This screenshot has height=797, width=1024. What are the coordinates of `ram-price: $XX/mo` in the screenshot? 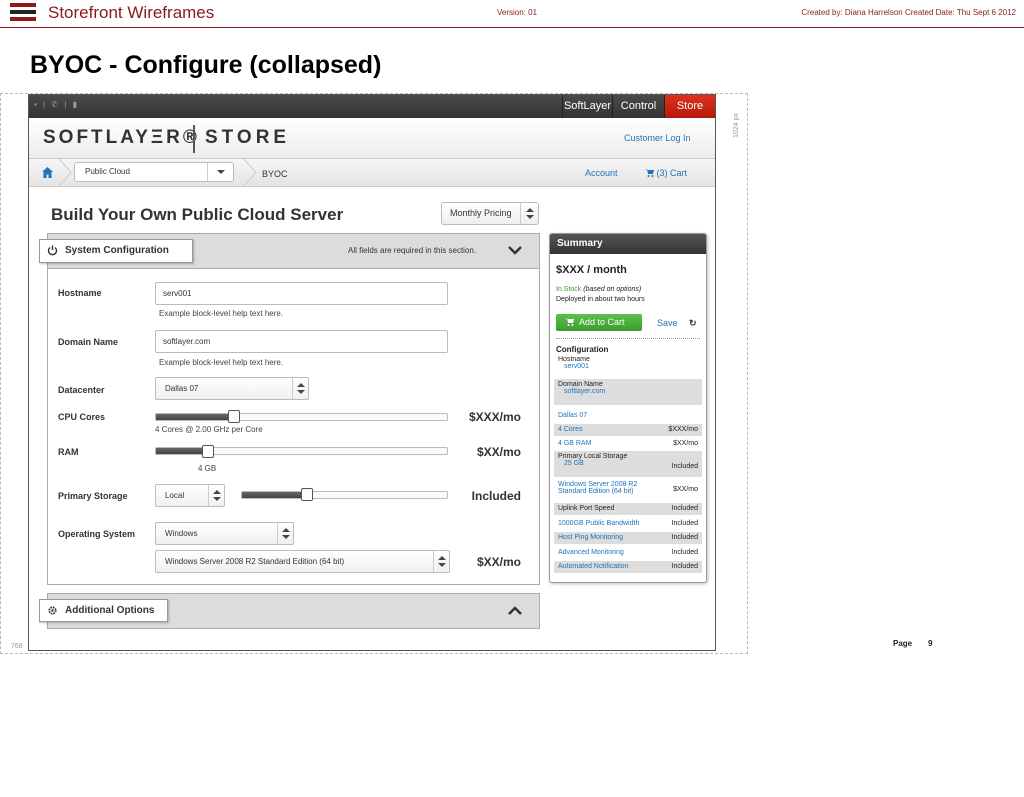 It's located at (498, 452).